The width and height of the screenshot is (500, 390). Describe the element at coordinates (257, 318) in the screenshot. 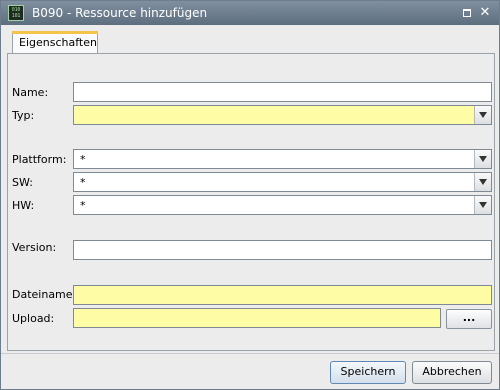

I see `upload-field` at that location.